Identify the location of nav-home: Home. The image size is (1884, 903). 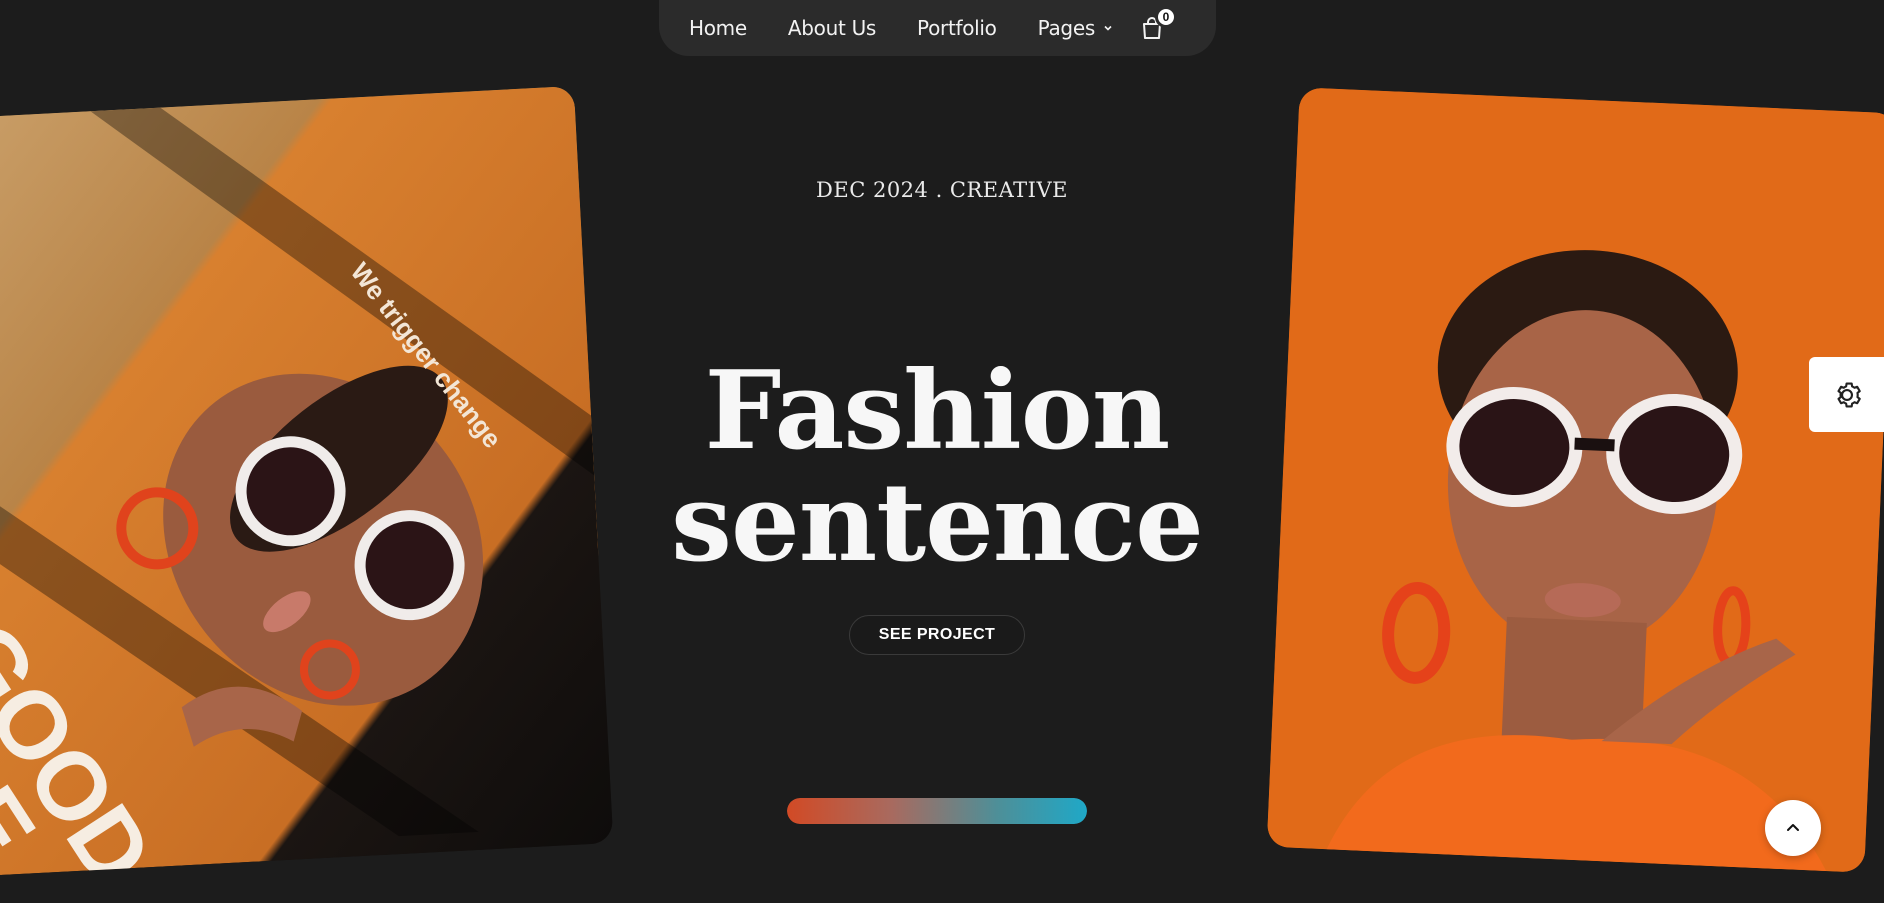
(718, 28).